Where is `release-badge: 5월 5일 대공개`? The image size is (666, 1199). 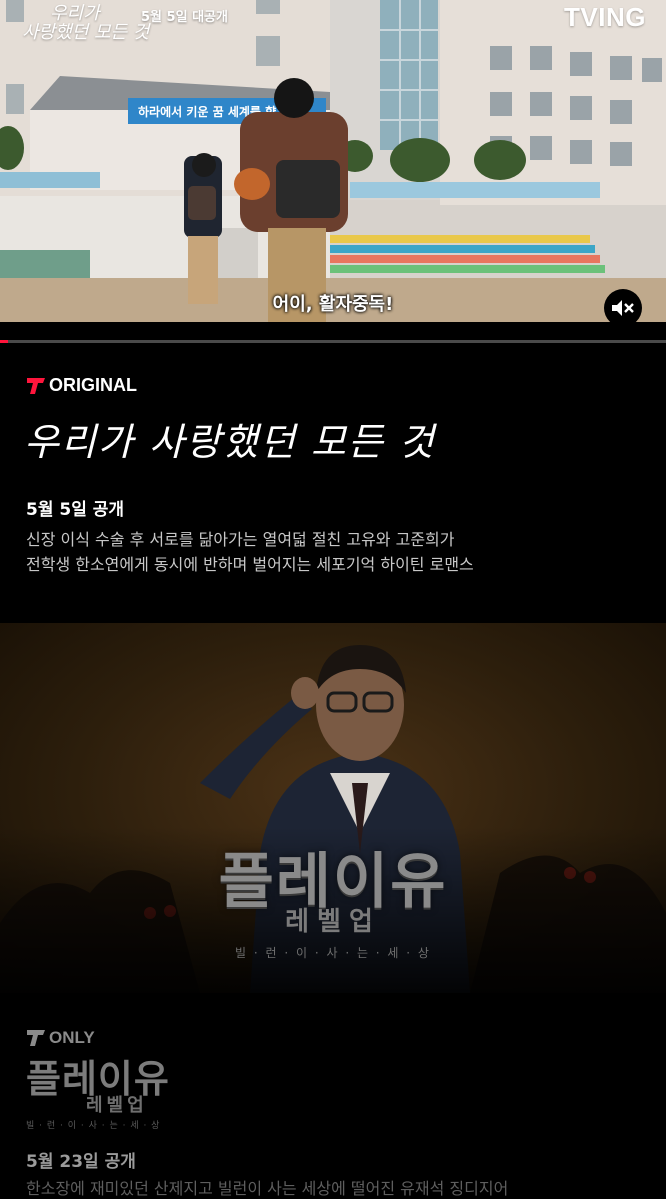
release-badge: 5월 5일 대공개 is located at coordinates (184, 17).